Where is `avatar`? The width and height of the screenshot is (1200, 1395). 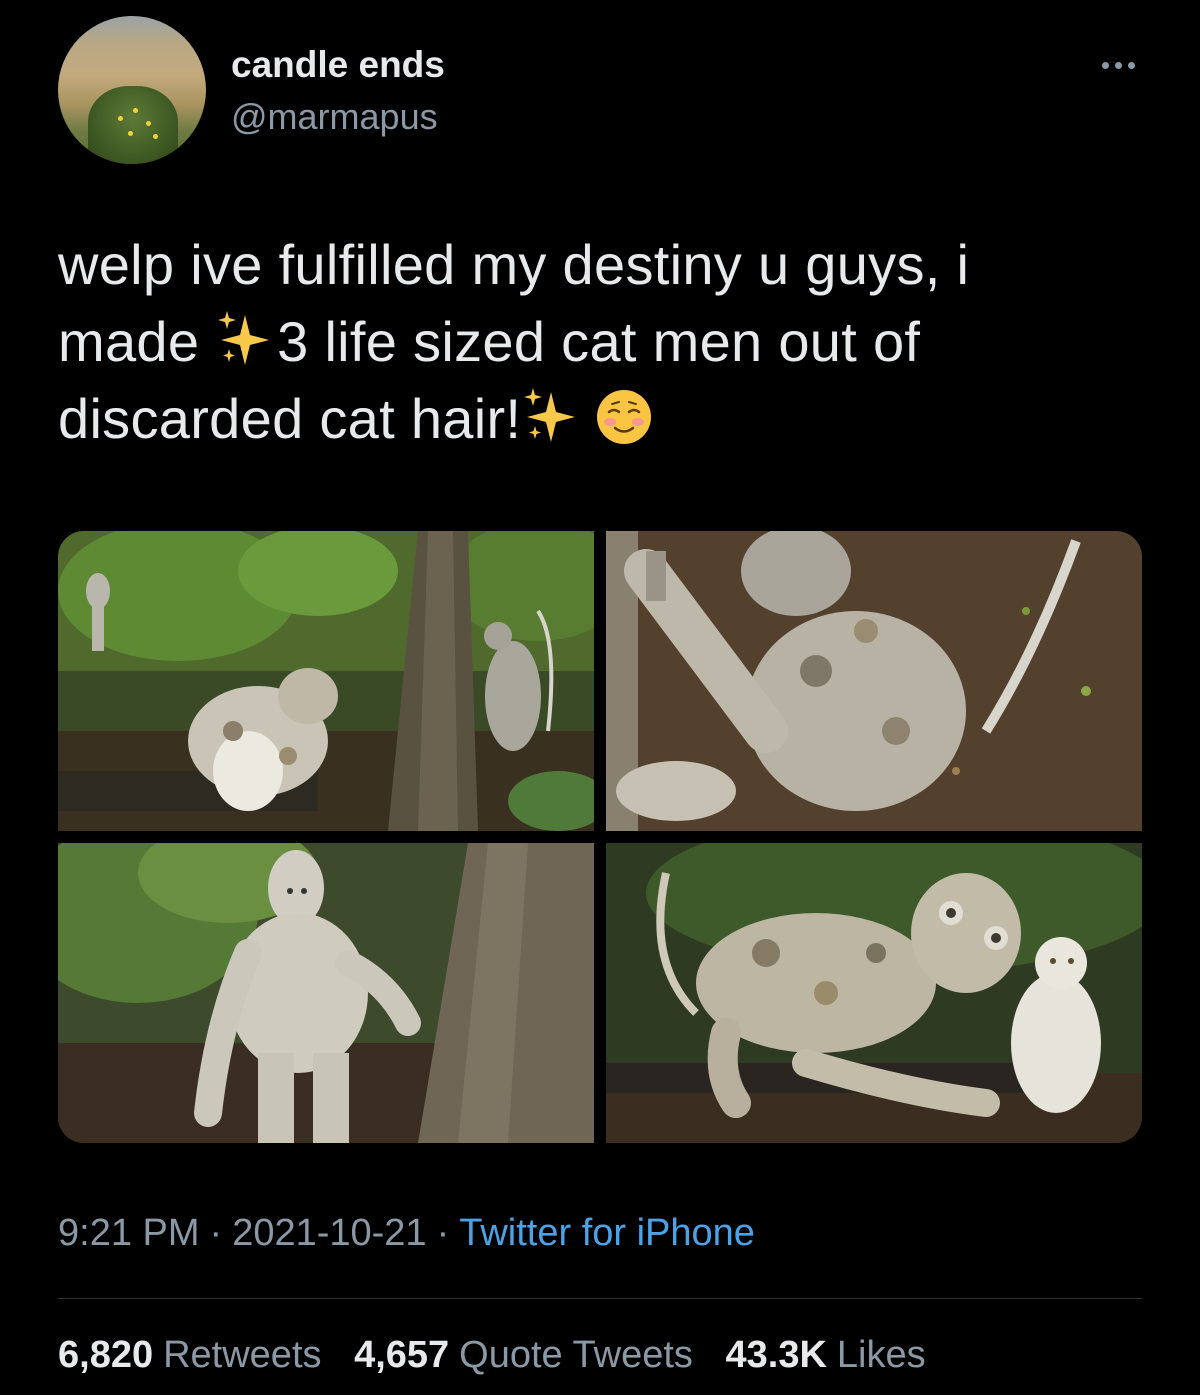 avatar is located at coordinates (132, 90).